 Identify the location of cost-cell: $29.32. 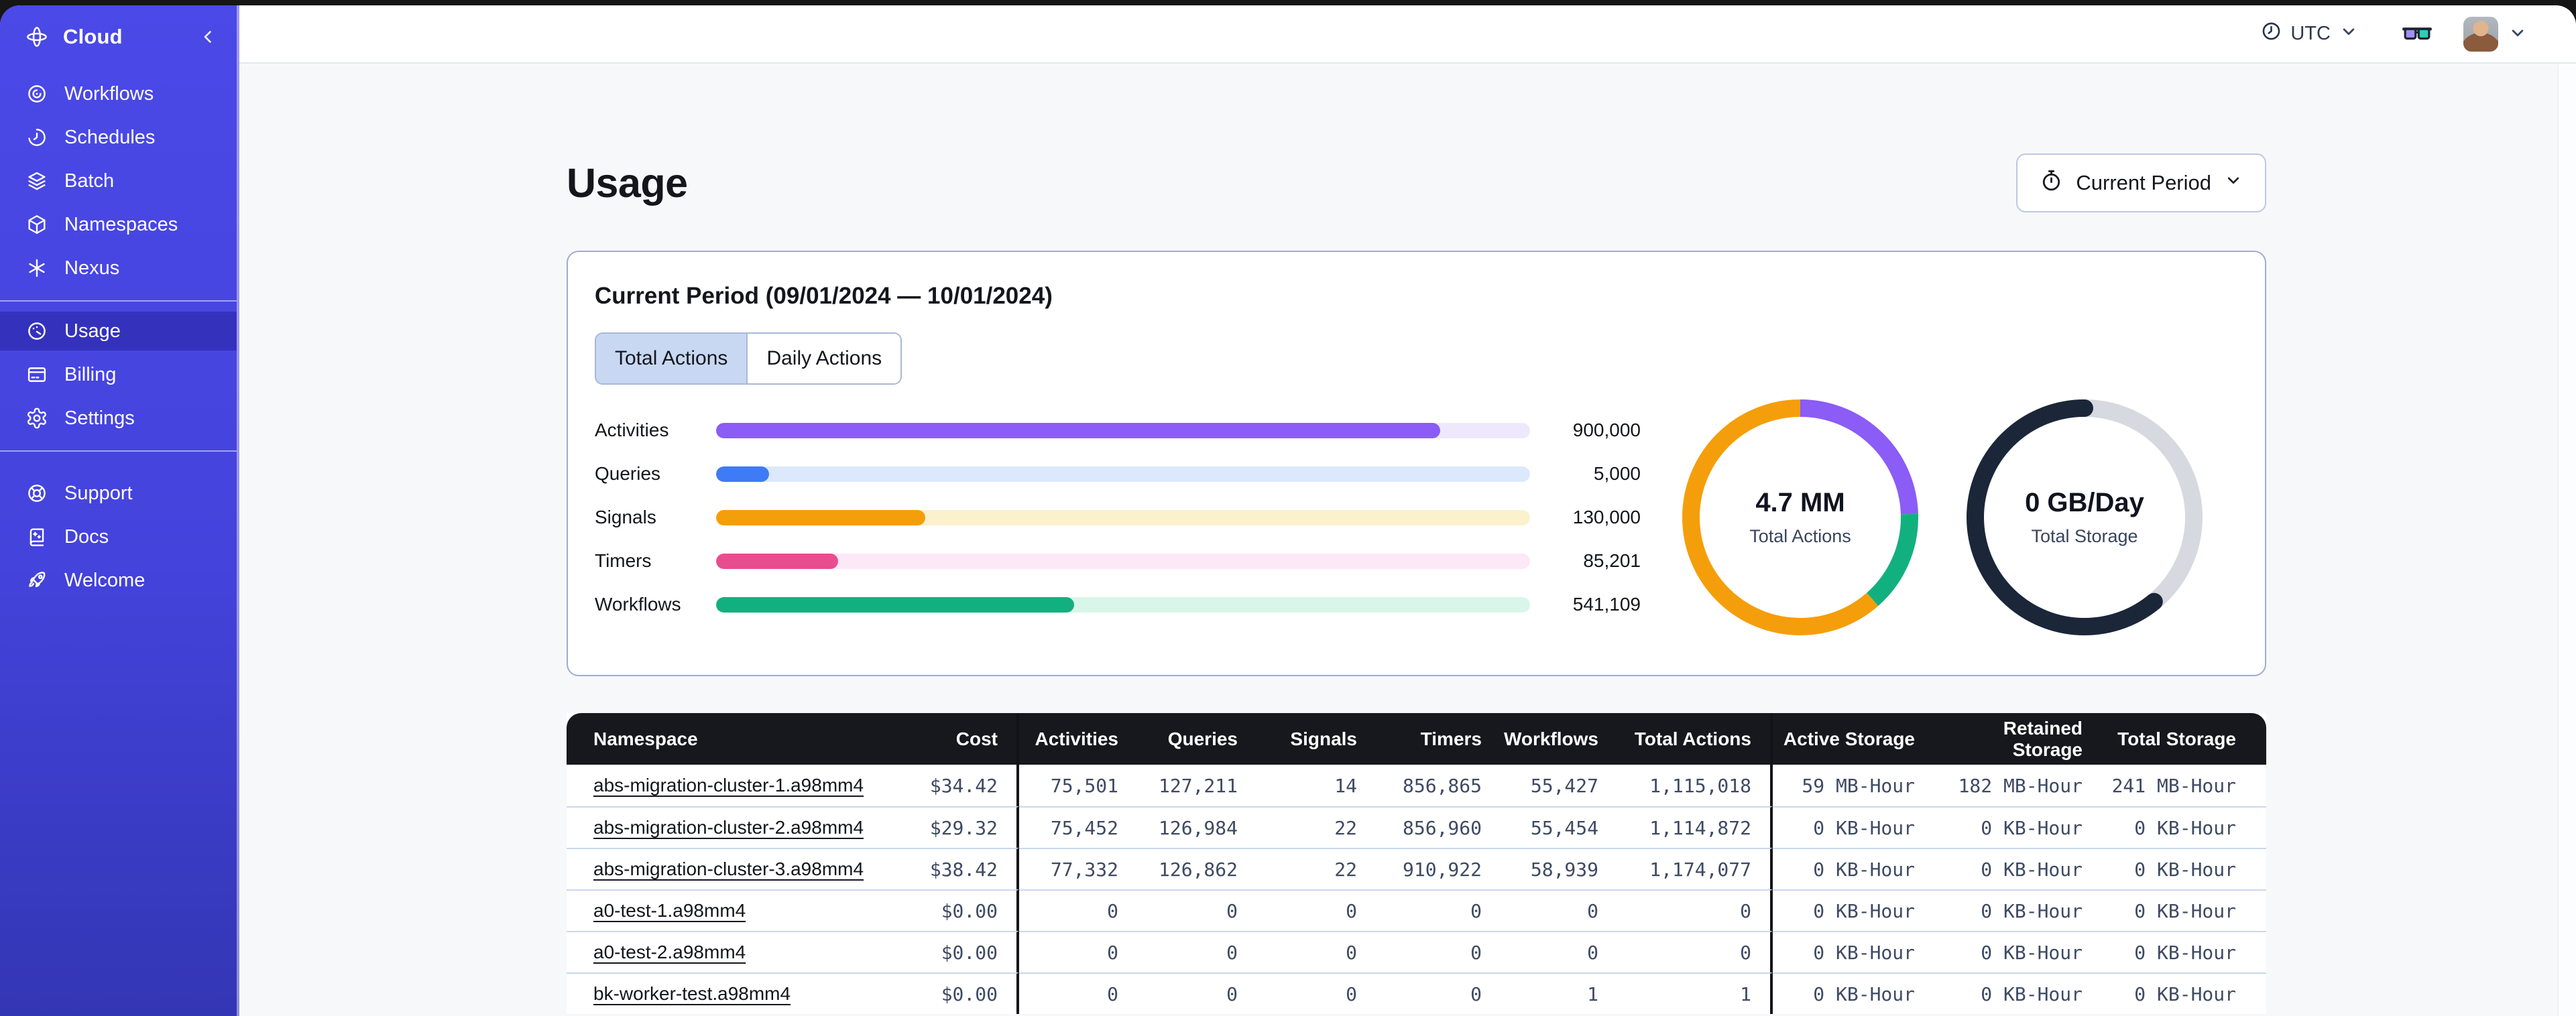
(952, 827).